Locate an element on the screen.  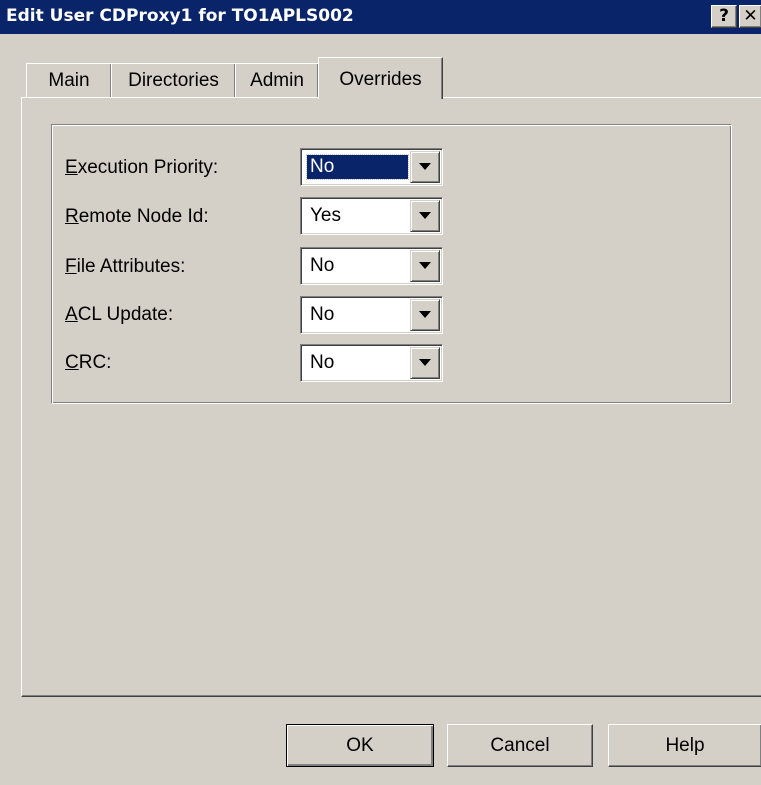
window-title: Edit User CDProxy1 for TO1APLS002 is located at coordinates (180, 16).